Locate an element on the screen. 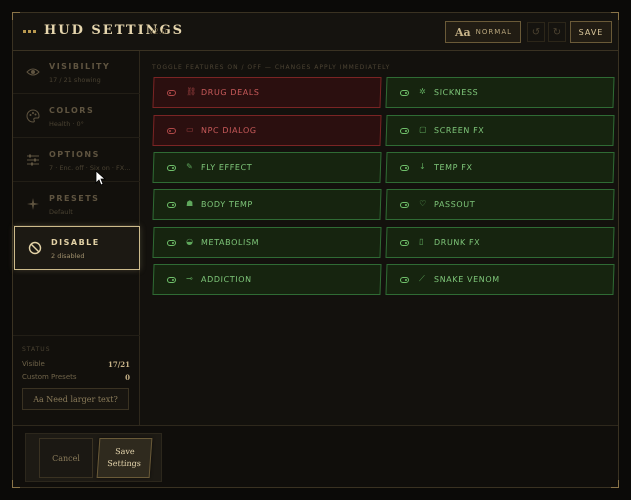 The height and width of the screenshot is (500, 631). redo-icon: ↻ is located at coordinates (557, 32).